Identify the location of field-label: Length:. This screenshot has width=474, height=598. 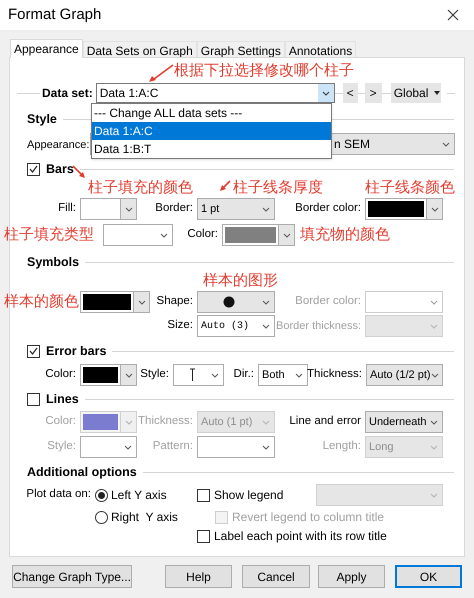
(341, 446).